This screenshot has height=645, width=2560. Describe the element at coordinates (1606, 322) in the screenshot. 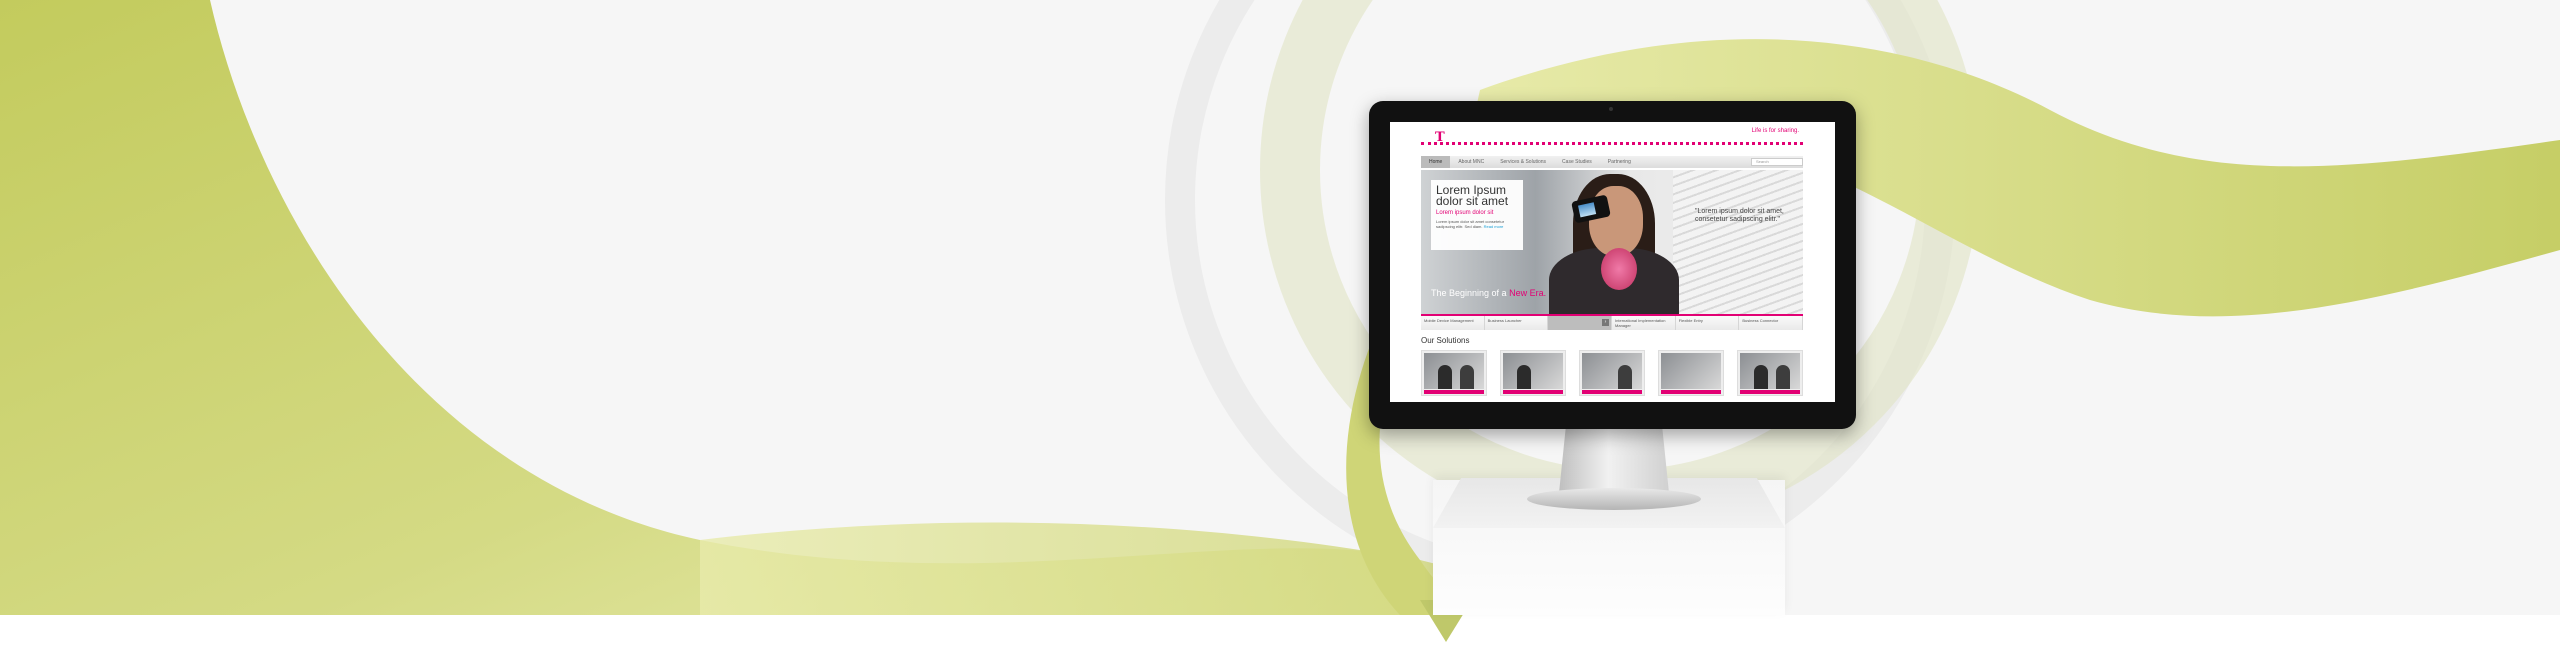

I see `arrow-right-icon: ›` at that location.